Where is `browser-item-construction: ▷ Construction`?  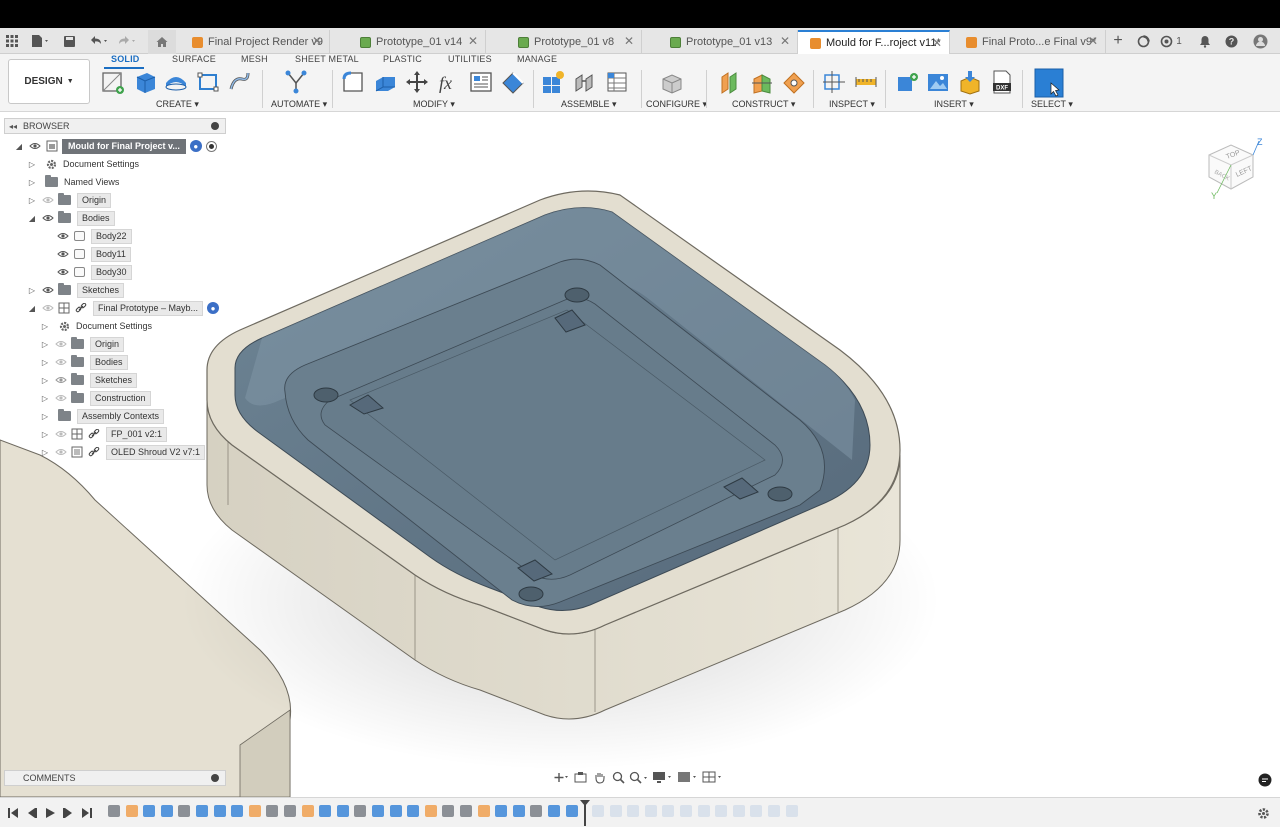
browser-item-construction: ▷ Construction is located at coordinates (95, 398).